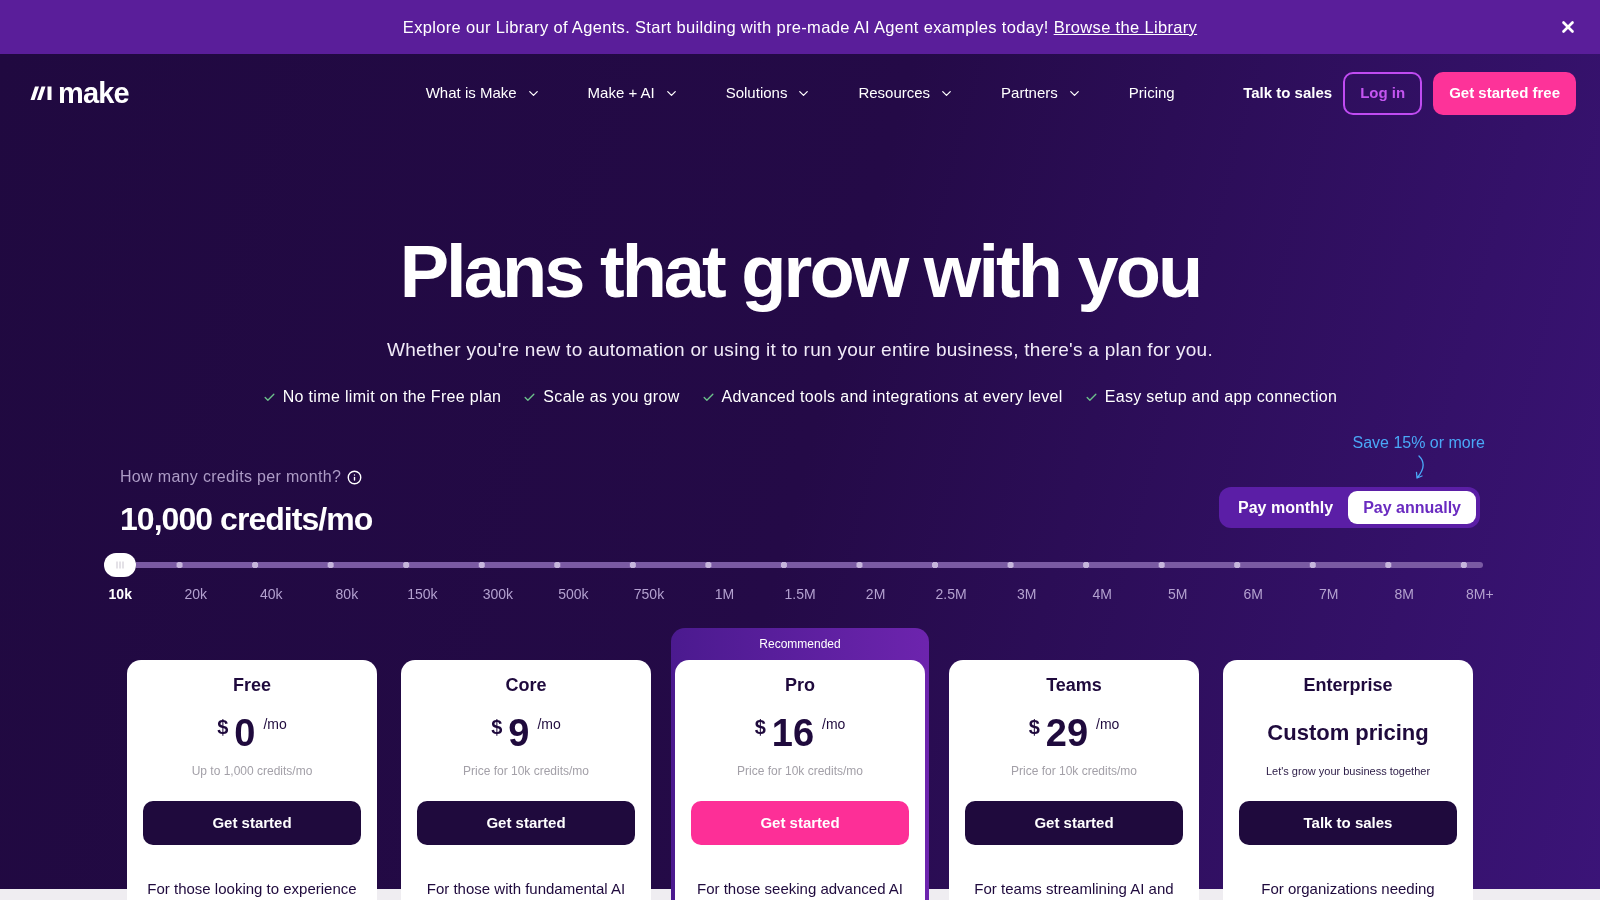 The height and width of the screenshot is (900, 1600). Describe the element at coordinates (793, 733) in the screenshot. I see `plan-price: 16` at that location.